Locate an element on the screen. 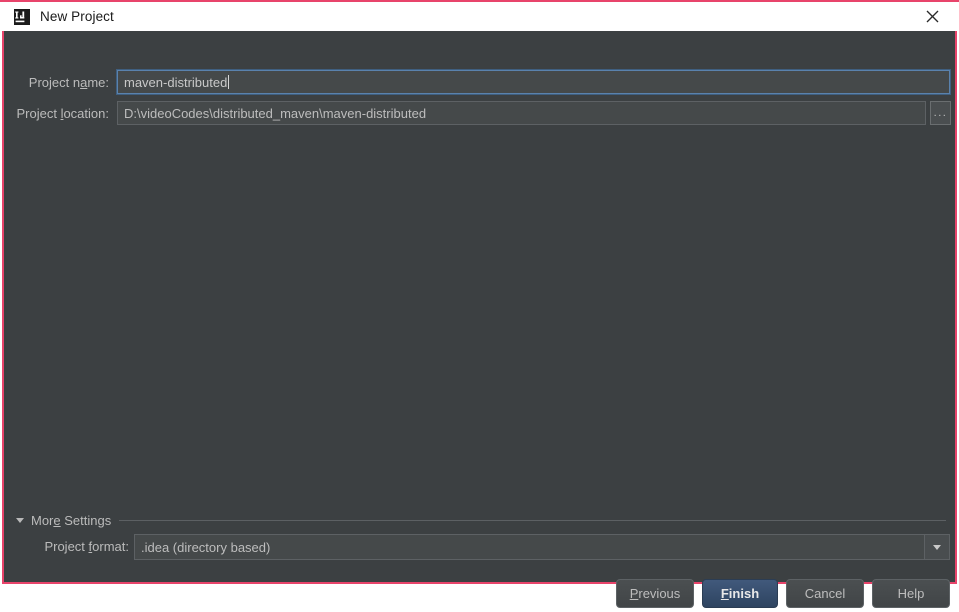 Image resolution: width=959 pixels, height=612 pixels. finish-button: Finish is located at coordinates (740, 593).